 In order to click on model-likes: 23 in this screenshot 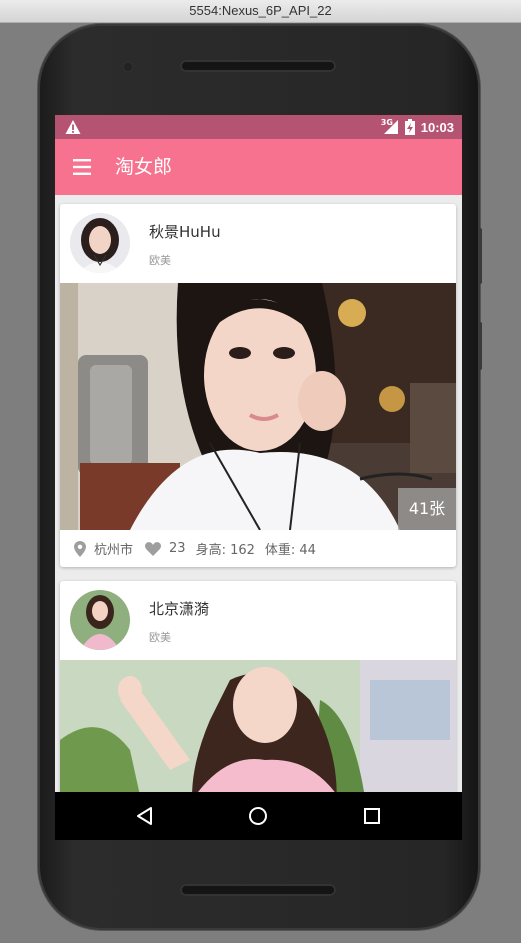, I will do `click(177, 548)`.